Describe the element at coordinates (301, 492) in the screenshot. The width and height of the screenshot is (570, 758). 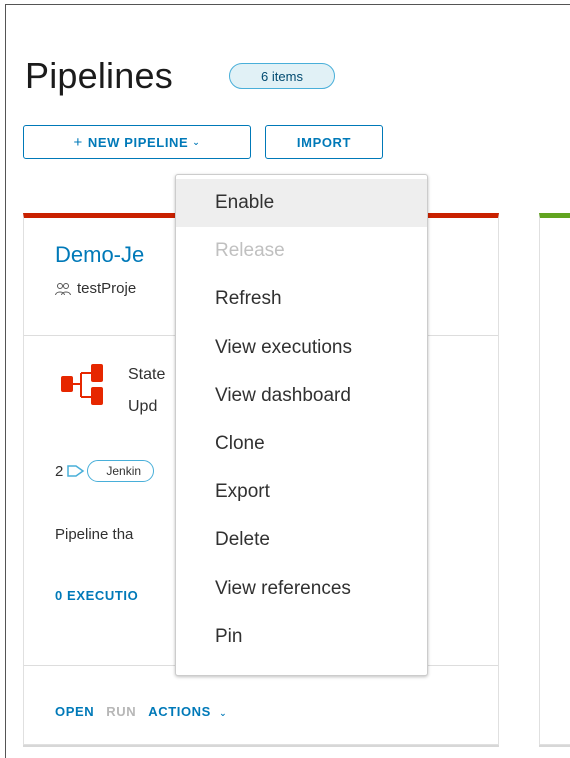
I see `menu-item-export: Export` at that location.